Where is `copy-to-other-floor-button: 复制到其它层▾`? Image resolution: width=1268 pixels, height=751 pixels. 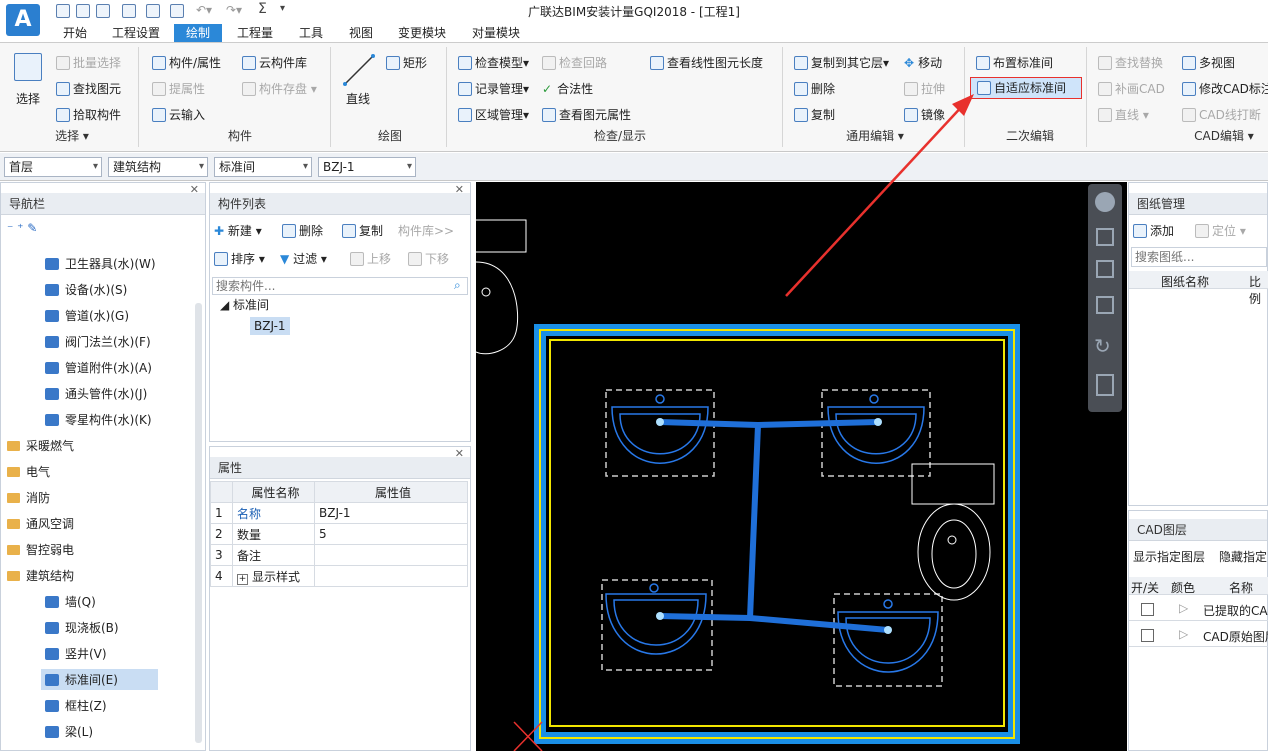
copy-to-other-floor-button: 复制到其它层▾ is located at coordinates (841, 63).